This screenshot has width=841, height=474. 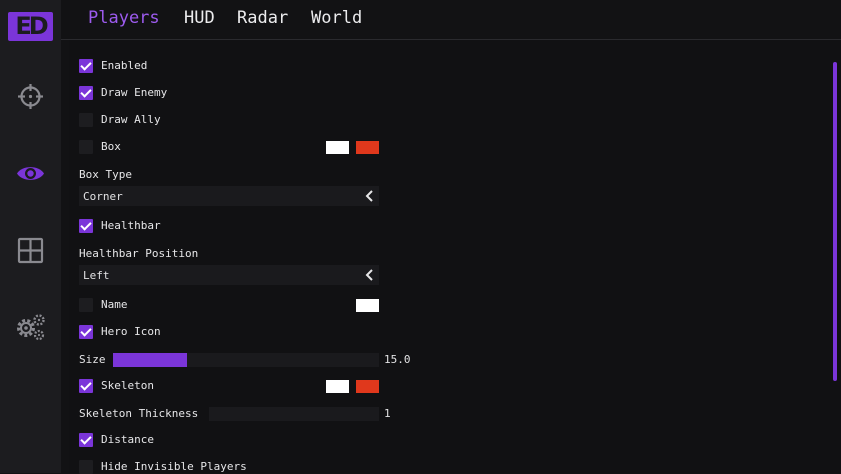 I want to click on grid-icon, so click(x=30, y=250).